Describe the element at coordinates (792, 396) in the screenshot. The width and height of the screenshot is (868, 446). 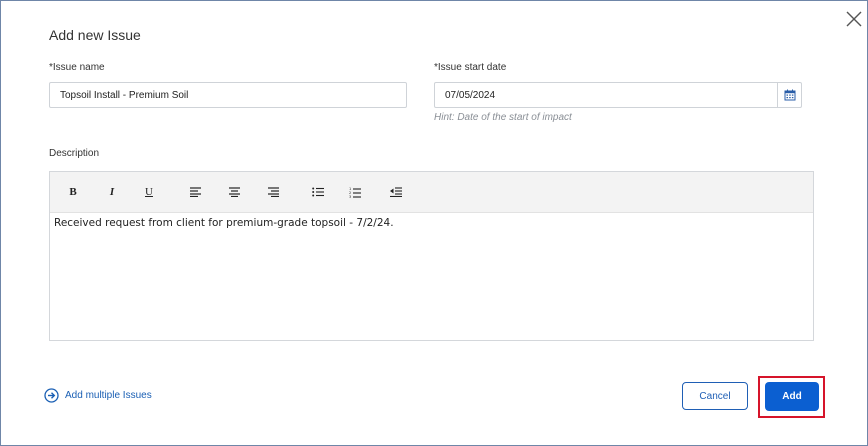
I see `add-button: Add` at that location.